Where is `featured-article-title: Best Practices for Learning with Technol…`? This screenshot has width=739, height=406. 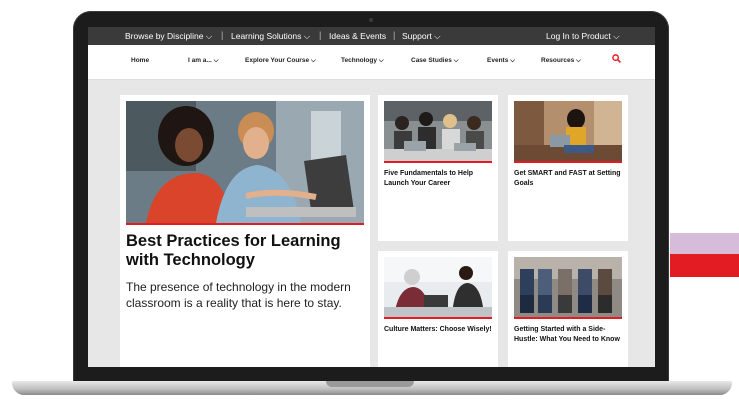
featured-article-title: Best Practices for Learning with Technol… is located at coordinates (246, 251).